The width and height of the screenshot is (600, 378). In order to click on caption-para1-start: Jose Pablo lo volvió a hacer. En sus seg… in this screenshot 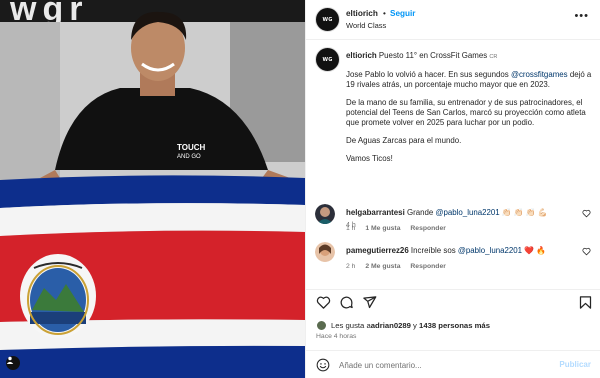, I will do `click(428, 74)`.